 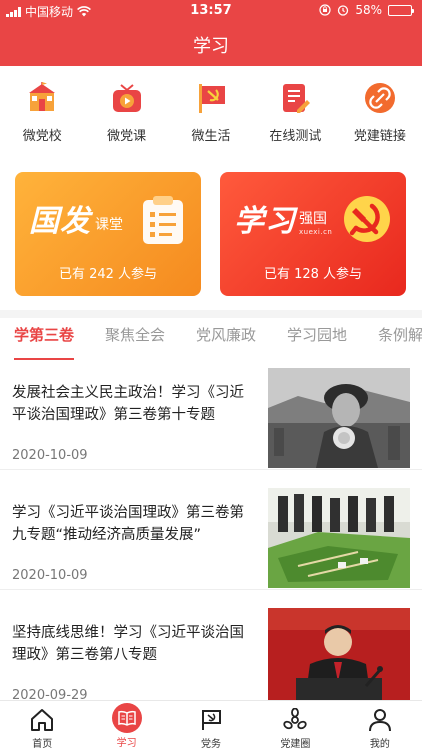 What do you see at coordinates (128, 404) in the screenshot?
I see `article-title: 发展社会主义民主政治！学习《习近平谈治国理政》第三卷第十专题` at bounding box center [128, 404].